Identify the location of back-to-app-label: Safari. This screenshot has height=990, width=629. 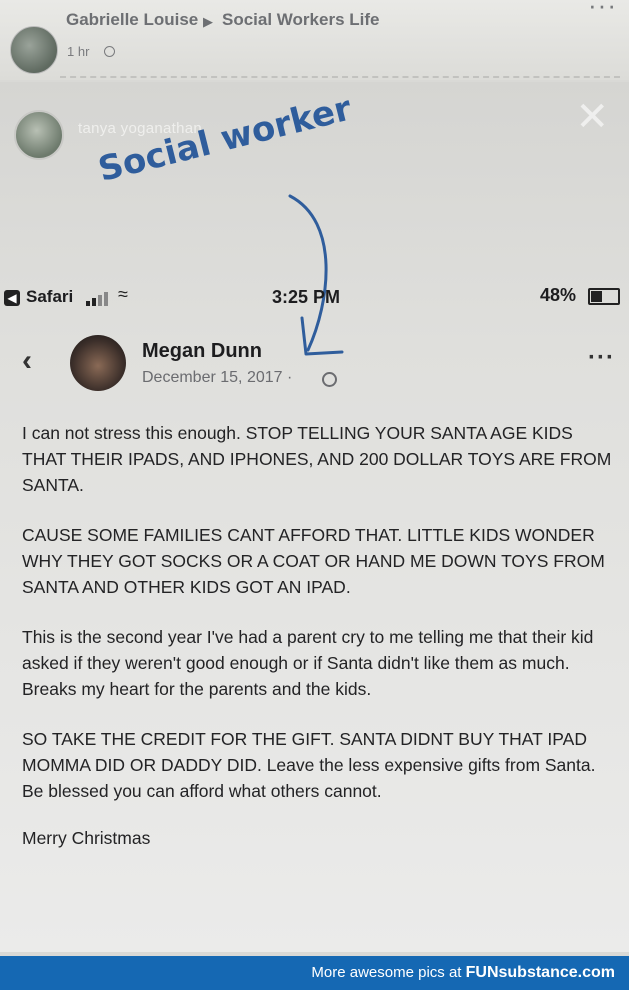
(49, 297).